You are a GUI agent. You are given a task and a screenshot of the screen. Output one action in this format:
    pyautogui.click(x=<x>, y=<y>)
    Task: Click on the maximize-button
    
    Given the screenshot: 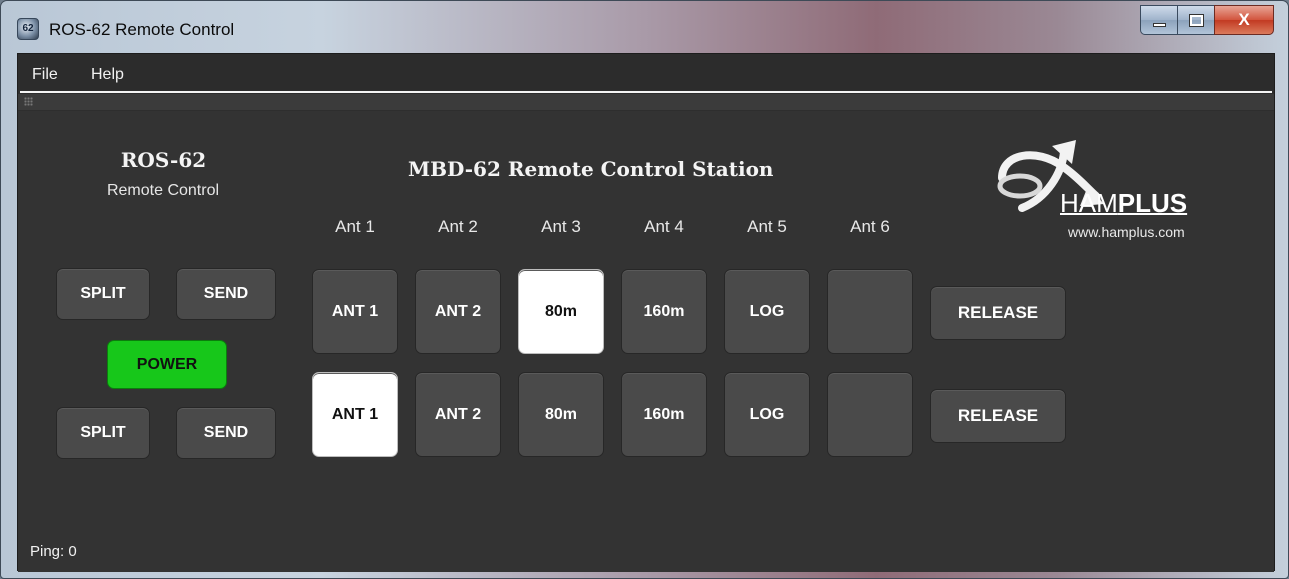 What is the action you would take?
    pyautogui.click(x=1195, y=20)
    